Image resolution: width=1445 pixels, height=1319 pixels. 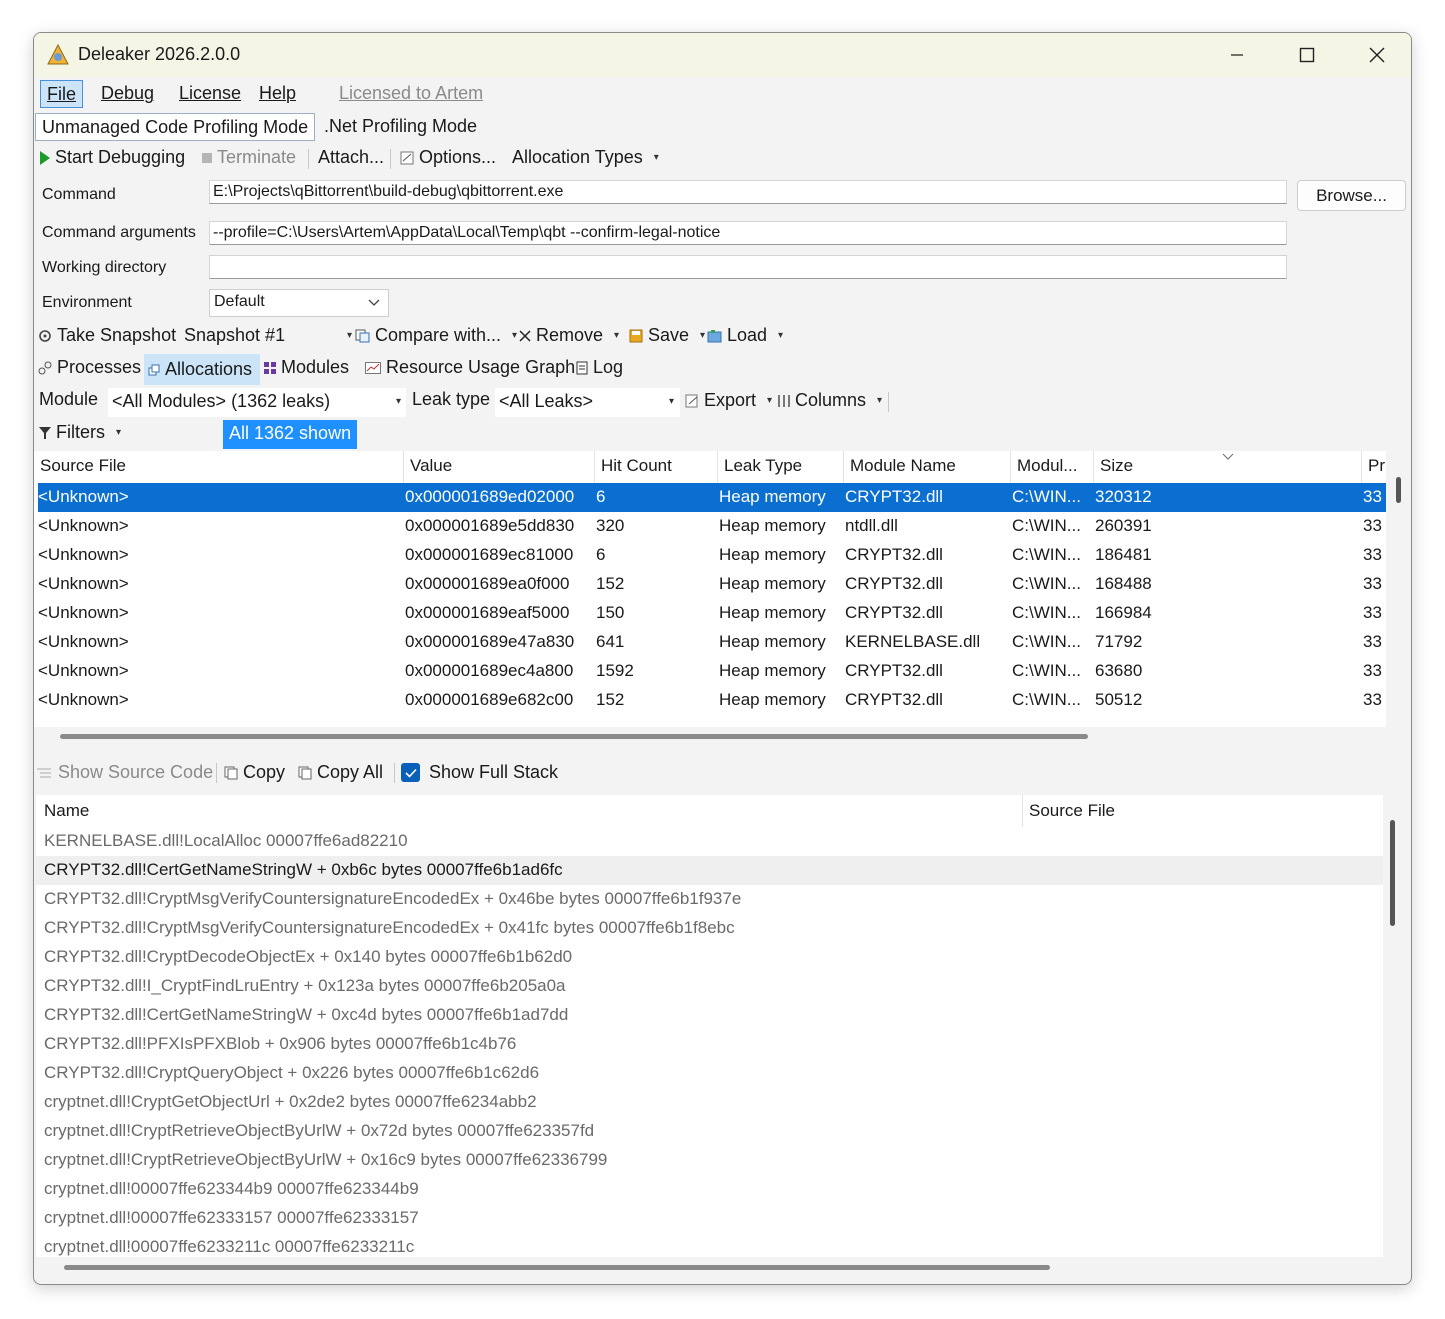 I want to click on maximize-button, so click(x=1307, y=55).